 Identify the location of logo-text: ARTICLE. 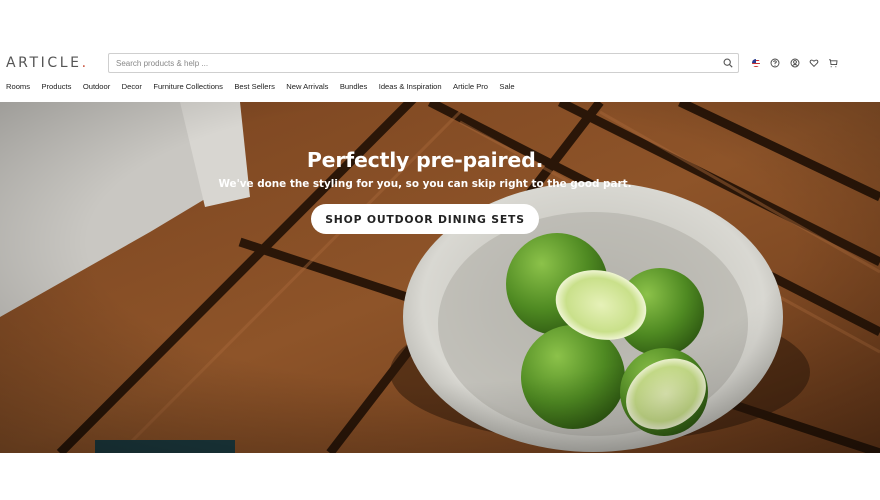
(44, 63).